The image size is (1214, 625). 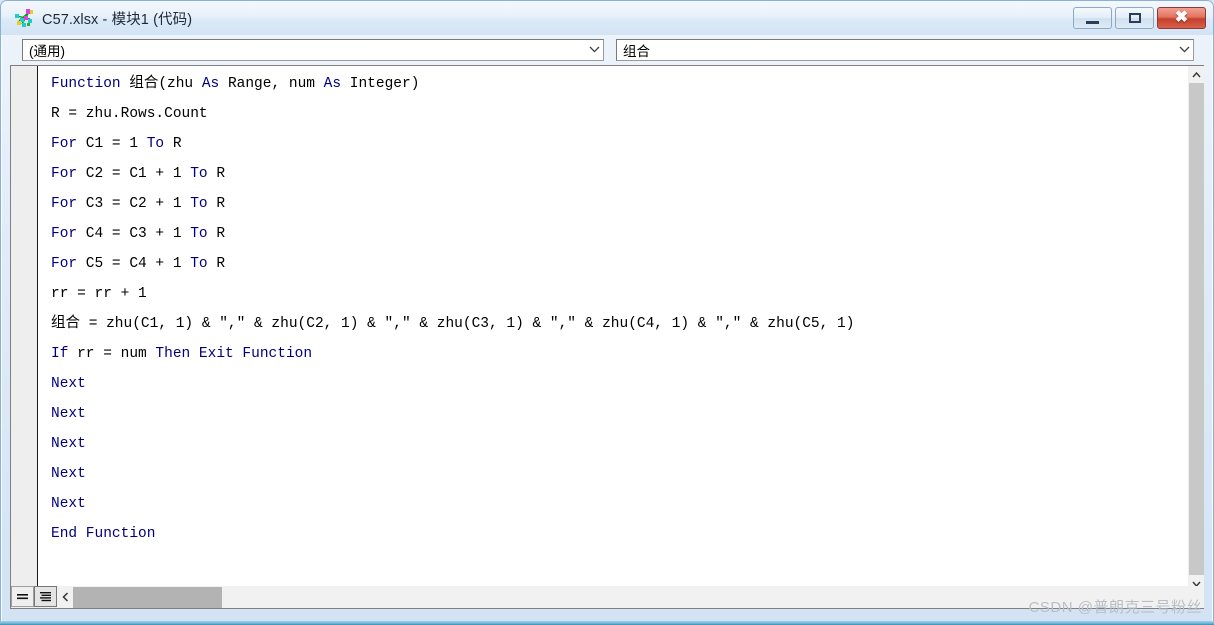 I want to click on code-token: Function, so click(x=86, y=84).